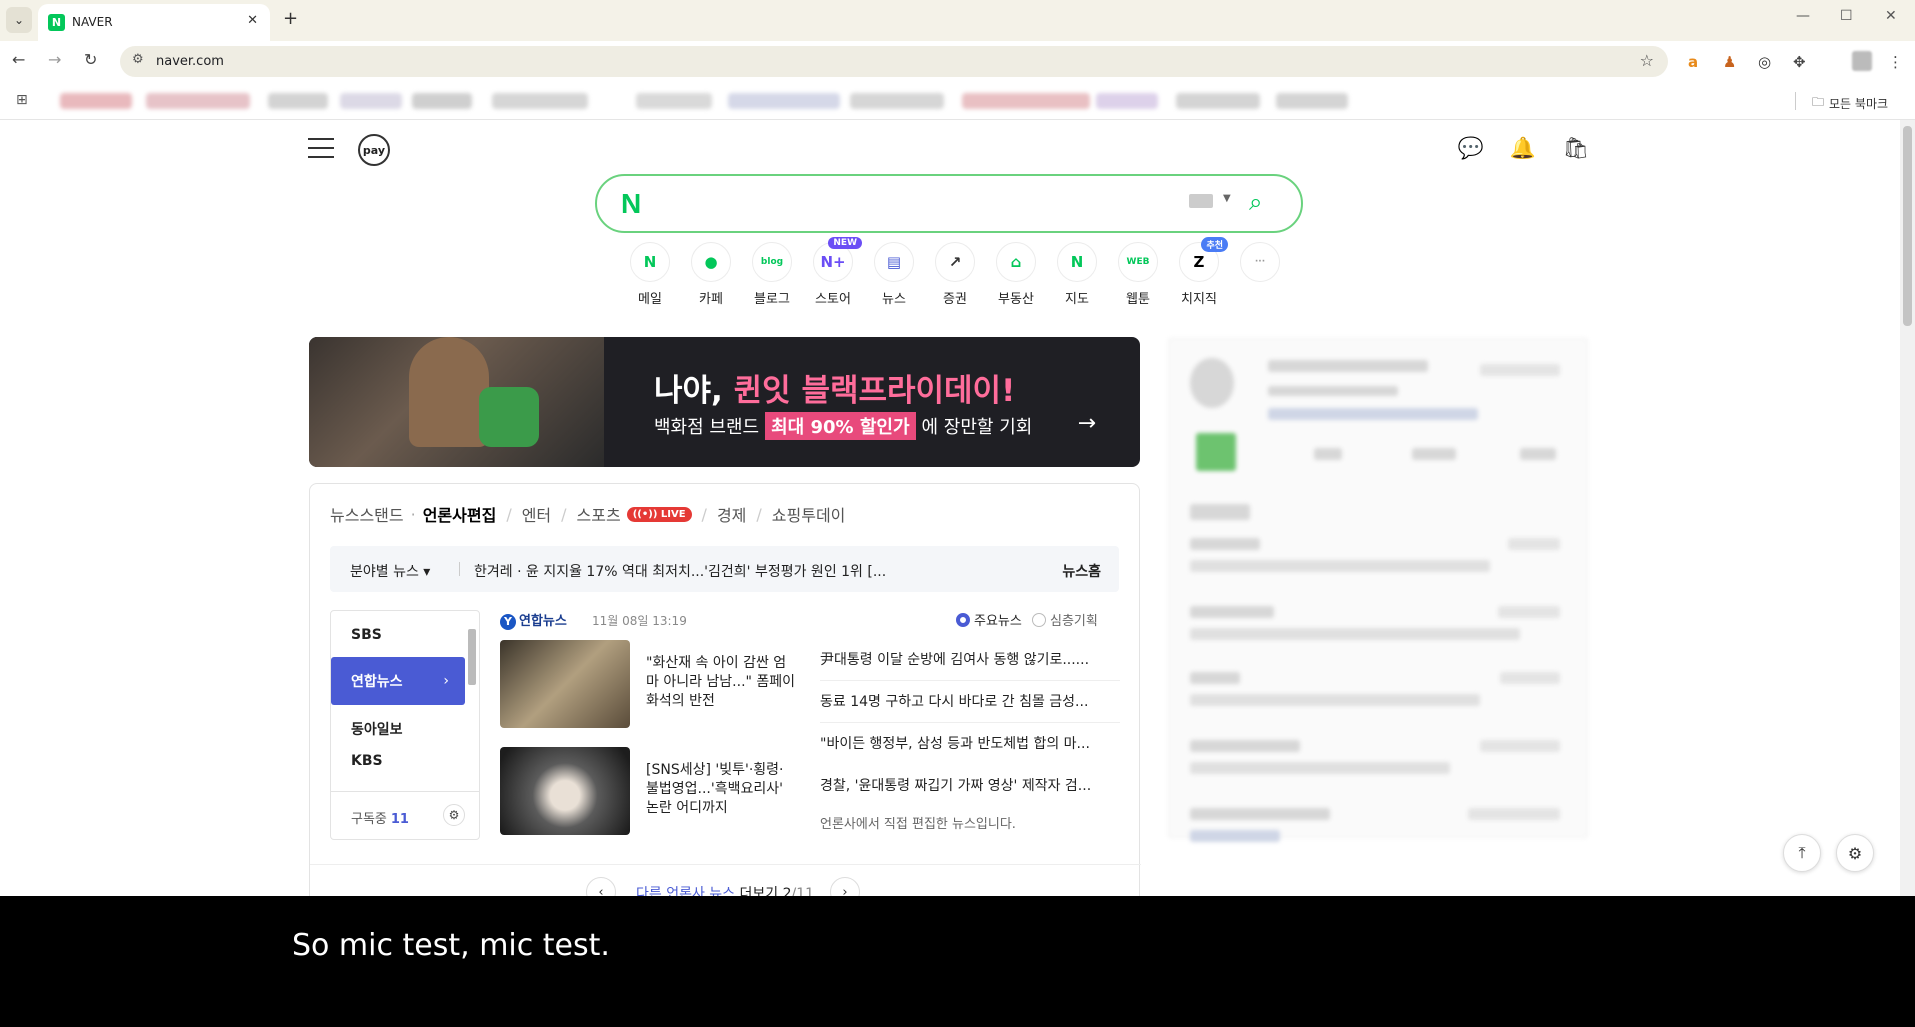  I want to click on news-home-link: 뉴스홈, so click(1081, 571).